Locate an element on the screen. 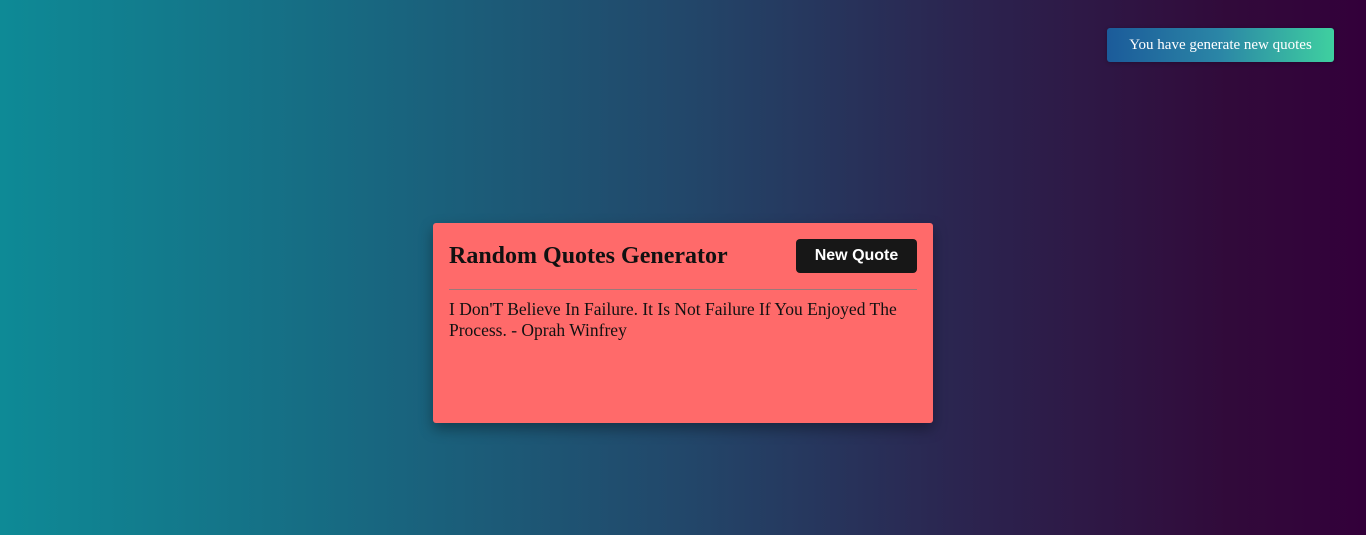  new-quote-button: New Quote is located at coordinates (856, 256).